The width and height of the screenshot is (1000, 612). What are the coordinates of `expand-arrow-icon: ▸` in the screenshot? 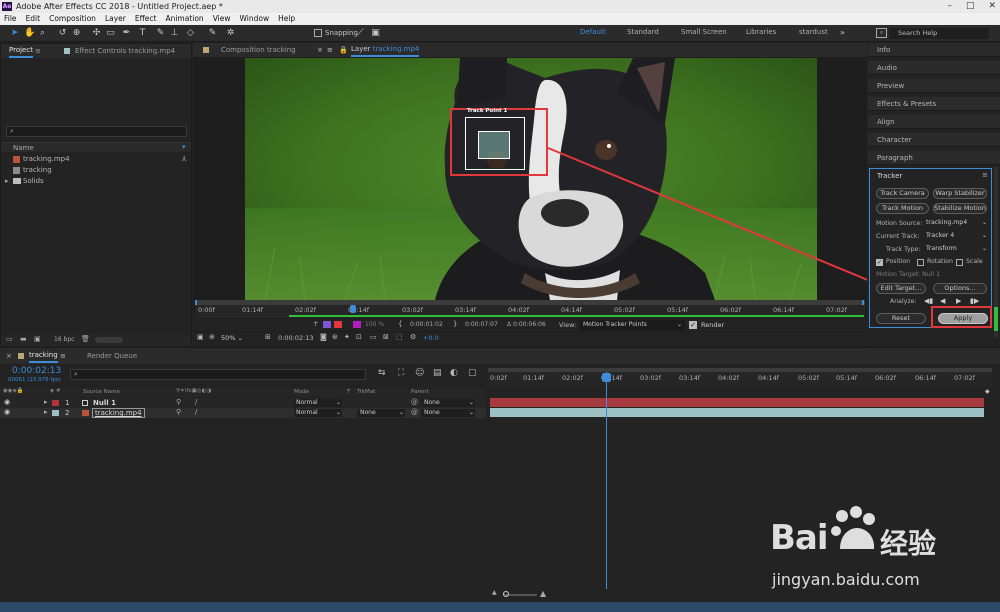 It's located at (46, 412).